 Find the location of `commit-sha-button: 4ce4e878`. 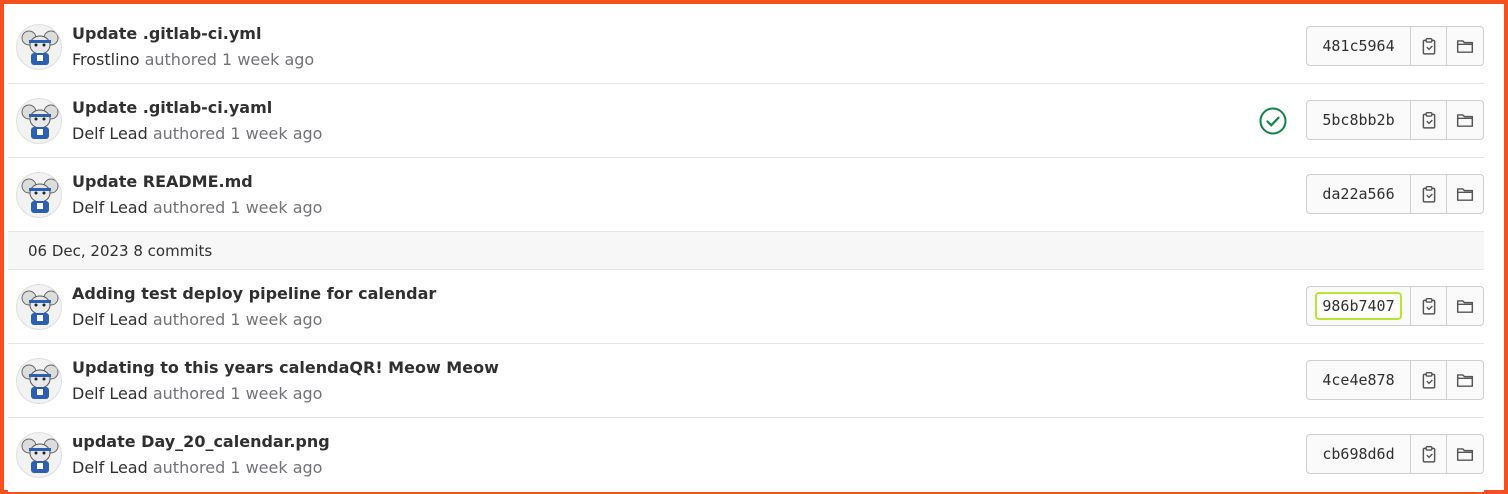

commit-sha-button: 4ce4e878 is located at coordinates (1359, 380).